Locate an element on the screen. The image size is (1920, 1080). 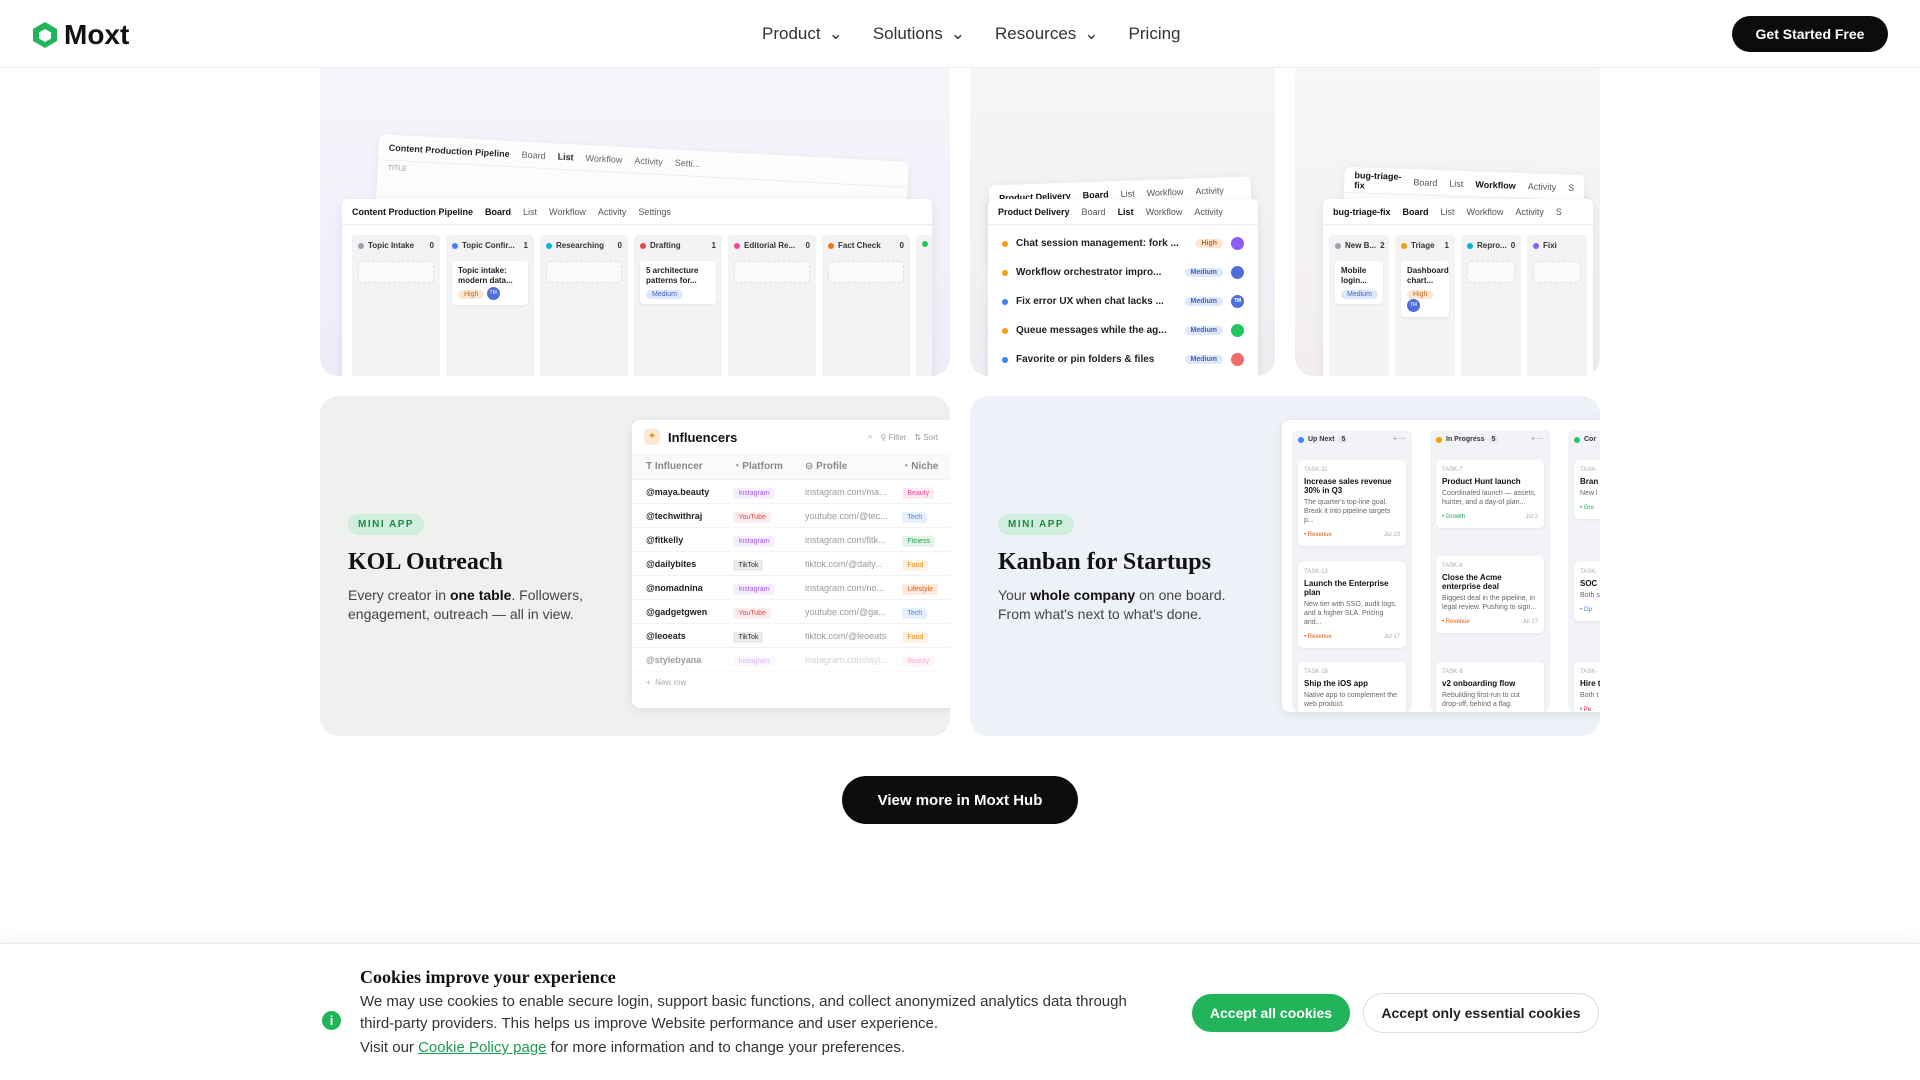
nav-links: Product ⌄ Solutions ⌄ Resources ⌄ Pricing is located at coordinates (971, 34).